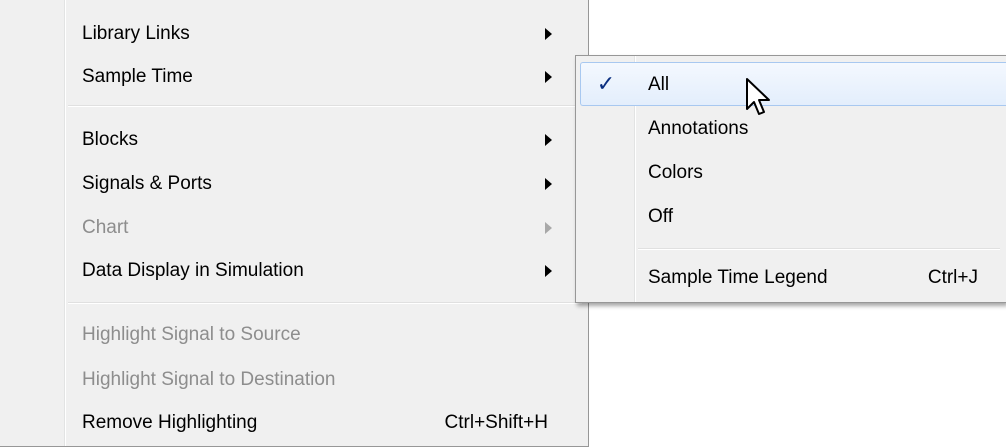  Describe the element at coordinates (325, 183) in the screenshot. I see `menu-item-signals-ports: Signals & Ports` at that location.